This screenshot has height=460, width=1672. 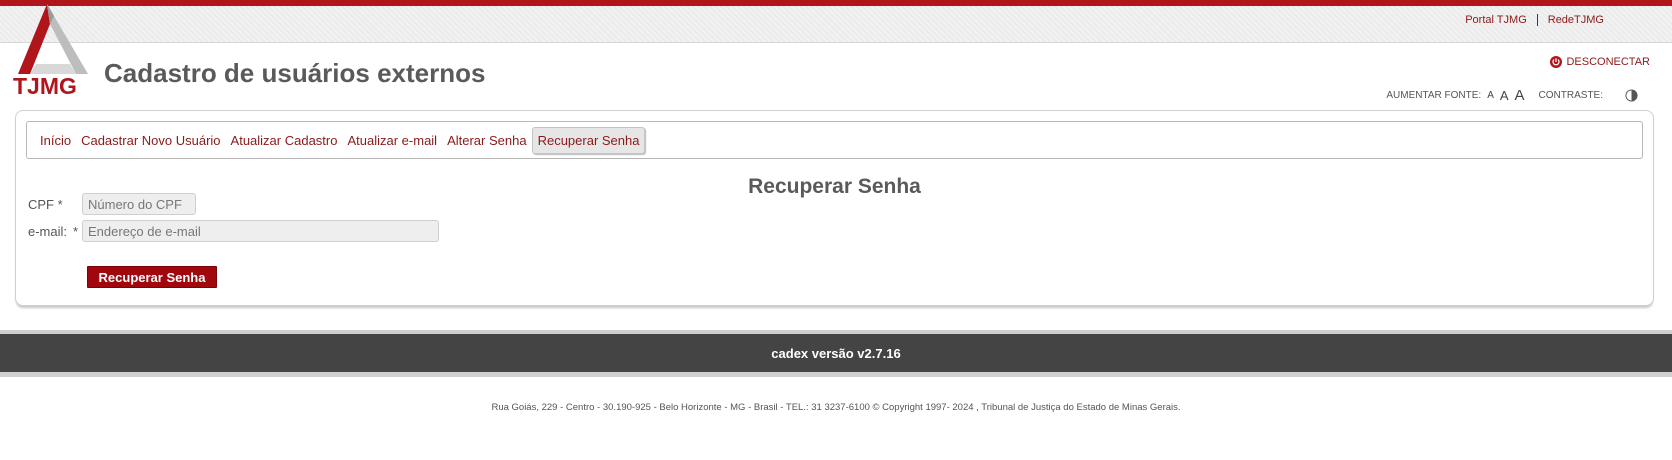 I want to click on power-icon, so click(x=1556, y=62).